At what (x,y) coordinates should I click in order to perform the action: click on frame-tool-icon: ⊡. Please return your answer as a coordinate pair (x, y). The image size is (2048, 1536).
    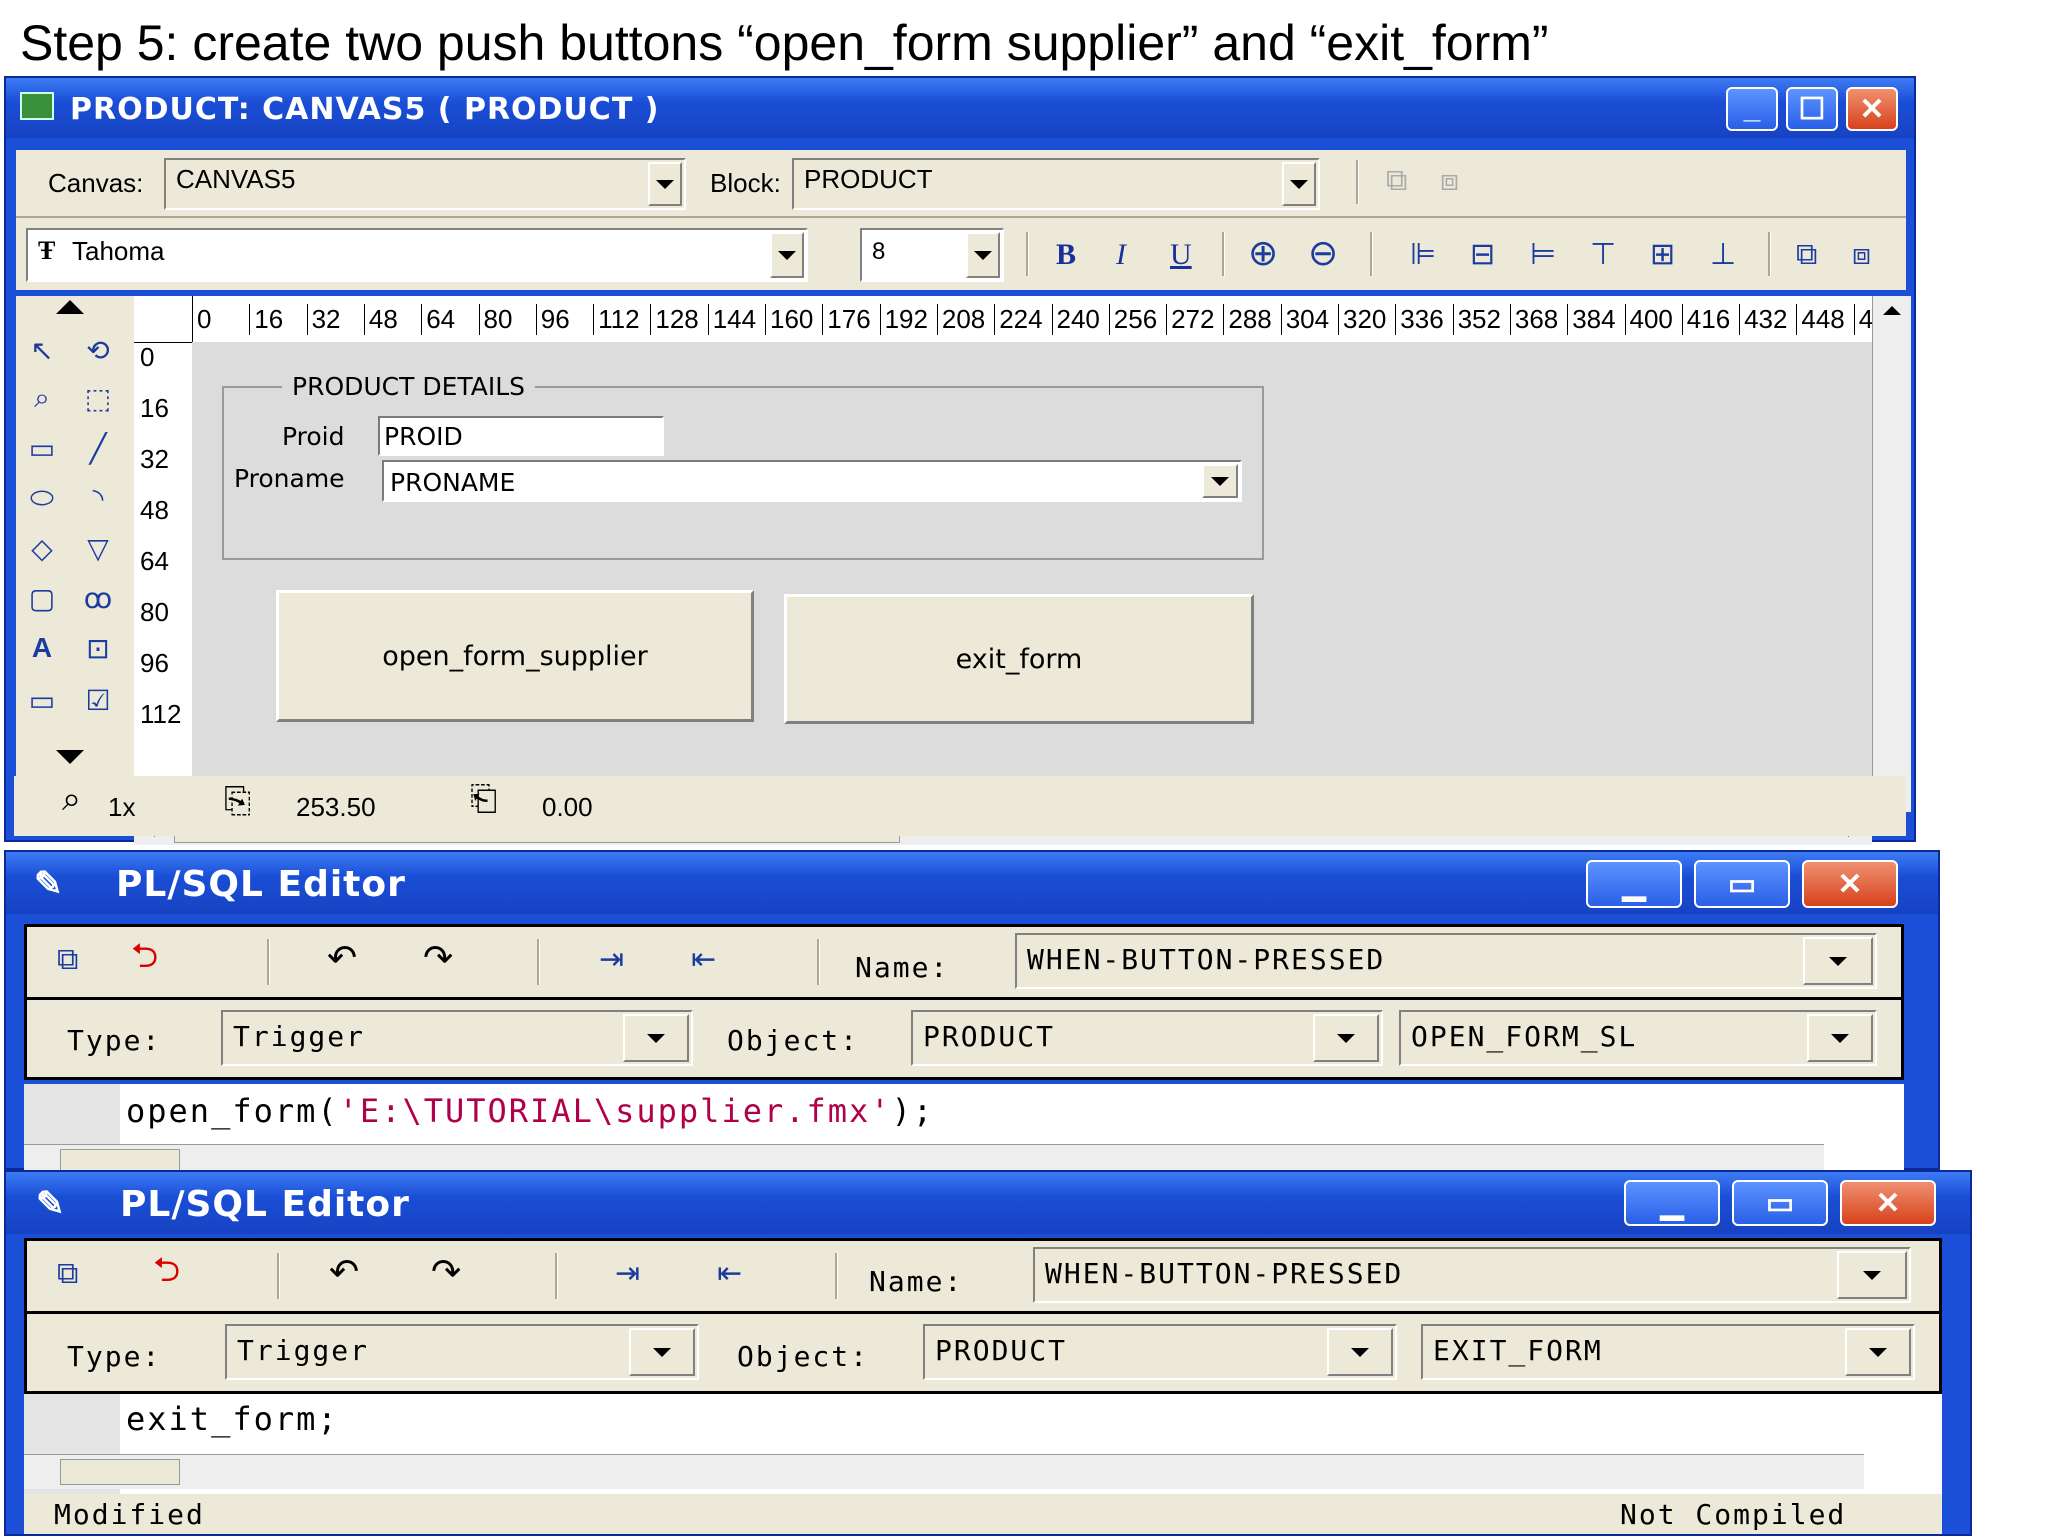
    Looking at the image, I should click on (98, 648).